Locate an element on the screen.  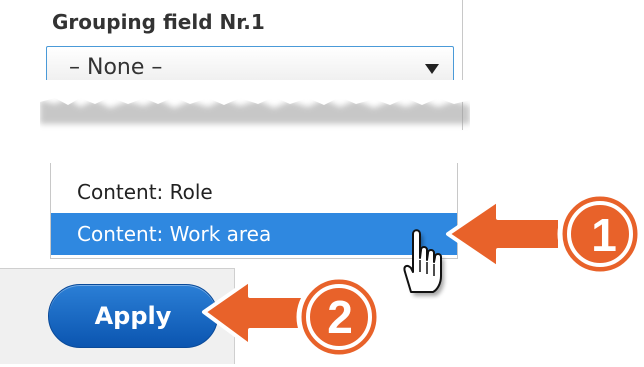
callout-number-1: 1 is located at coordinates (604, 235).